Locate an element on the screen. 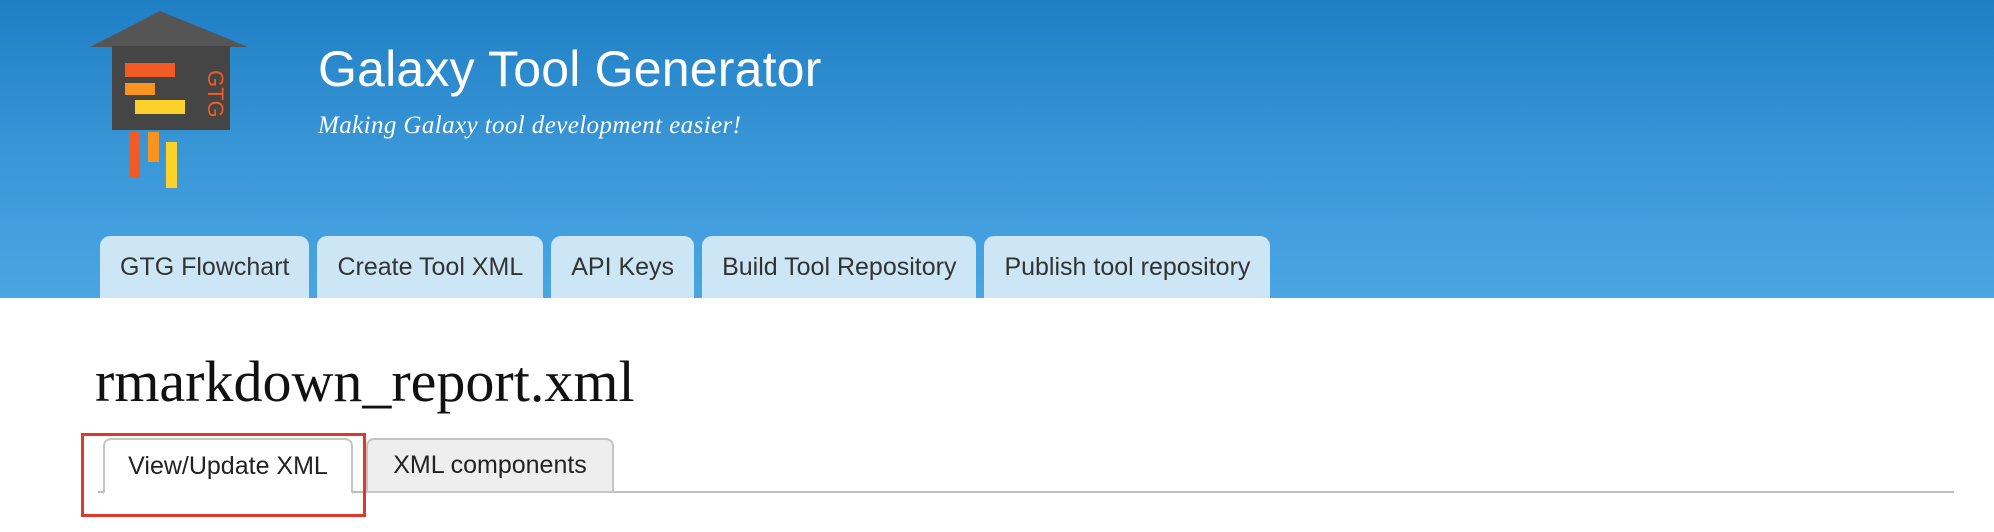  logo-text: GTG is located at coordinates (215, 94).